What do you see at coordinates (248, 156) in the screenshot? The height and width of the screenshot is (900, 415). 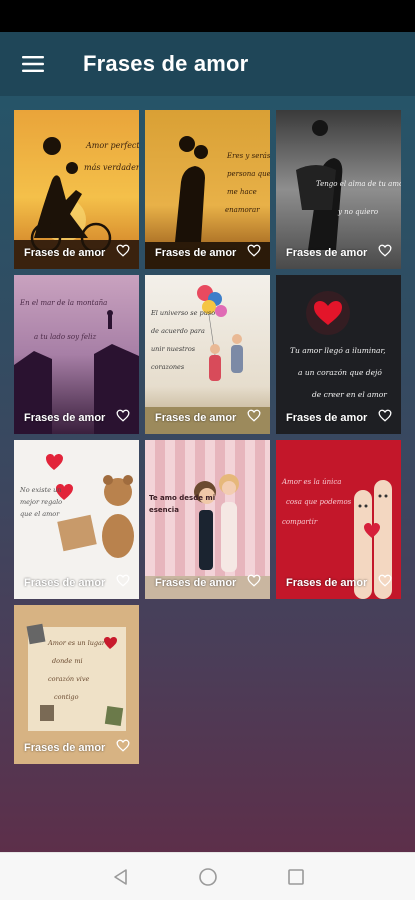 I see `svg-text: Eres y serás la` at bounding box center [248, 156].